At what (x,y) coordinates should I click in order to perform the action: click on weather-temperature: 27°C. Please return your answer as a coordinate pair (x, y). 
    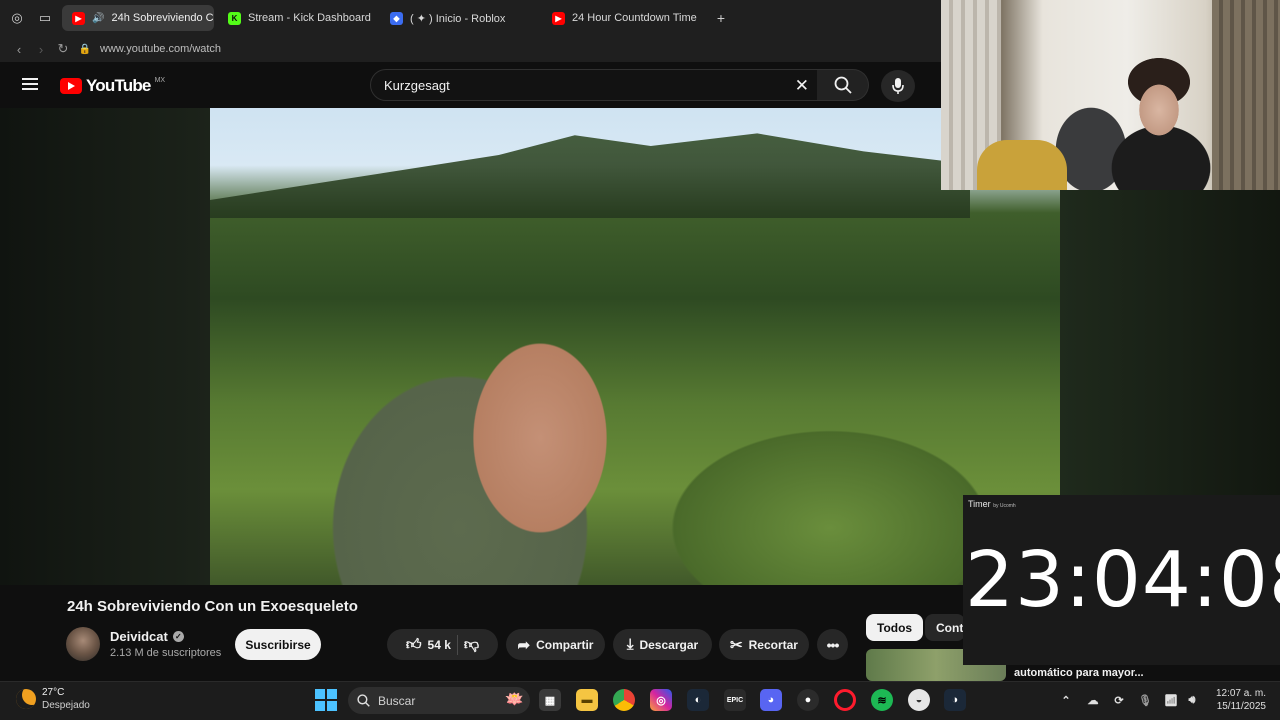
    Looking at the image, I should click on (53, 692).